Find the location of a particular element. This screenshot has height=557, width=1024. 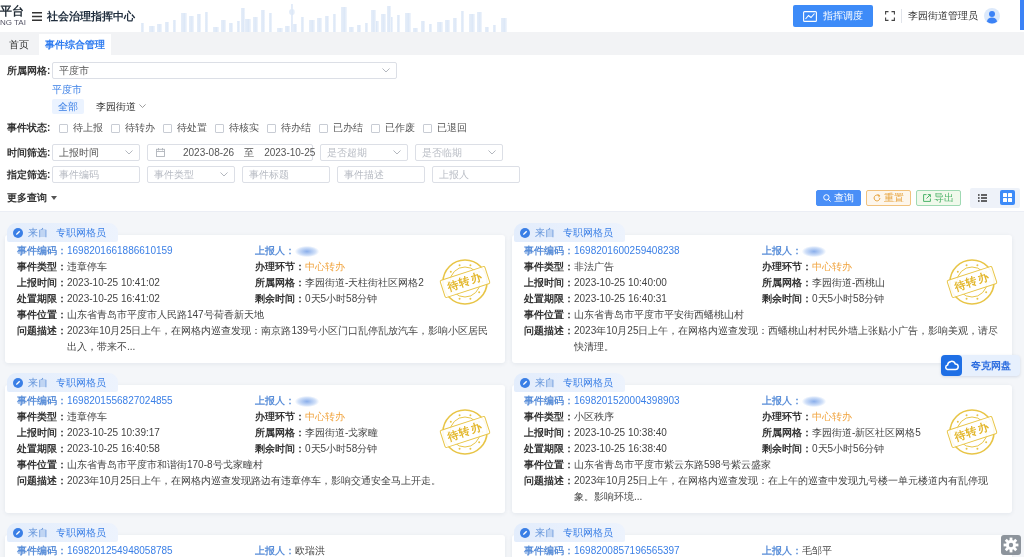

reporter-name: 毛邹平 is located at coordinates (817, 550).